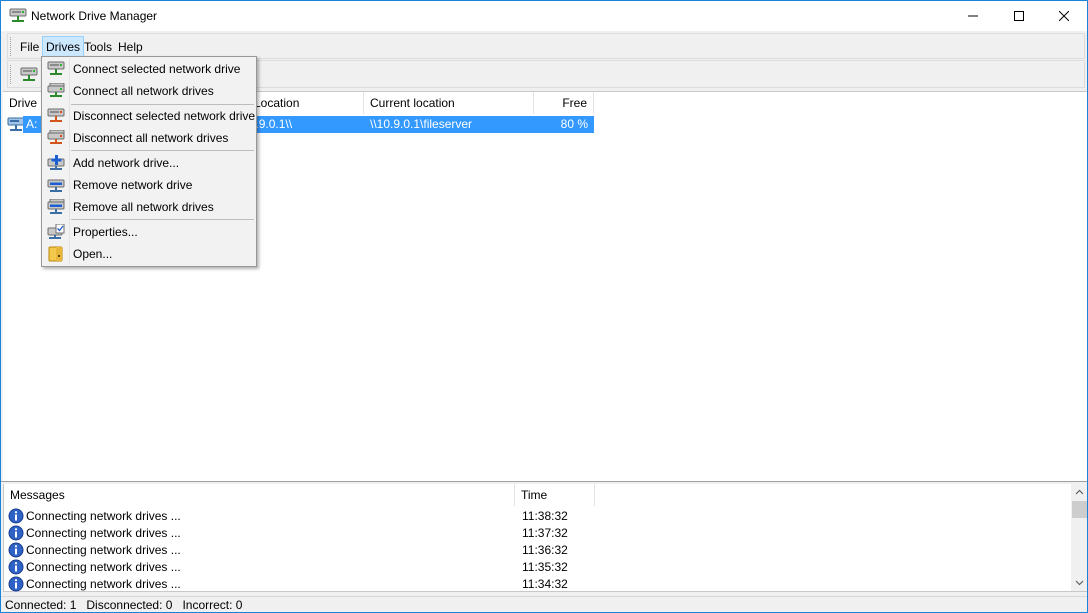  Describe the element at coordinates (545, 567) in the screenshot. I see `message-time: 11:35:32` at that location.